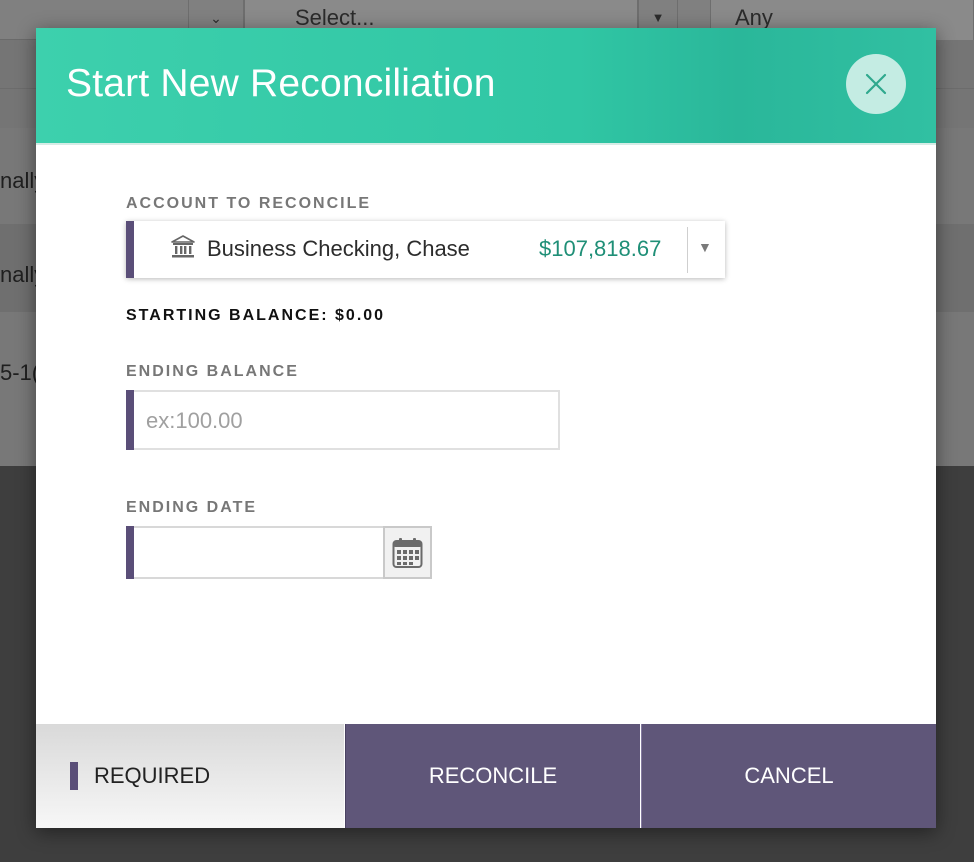  Describe the element at coordinates (705, 247) in the screenshot. I see `dropdown-arrow-icon: ▼` at that location.